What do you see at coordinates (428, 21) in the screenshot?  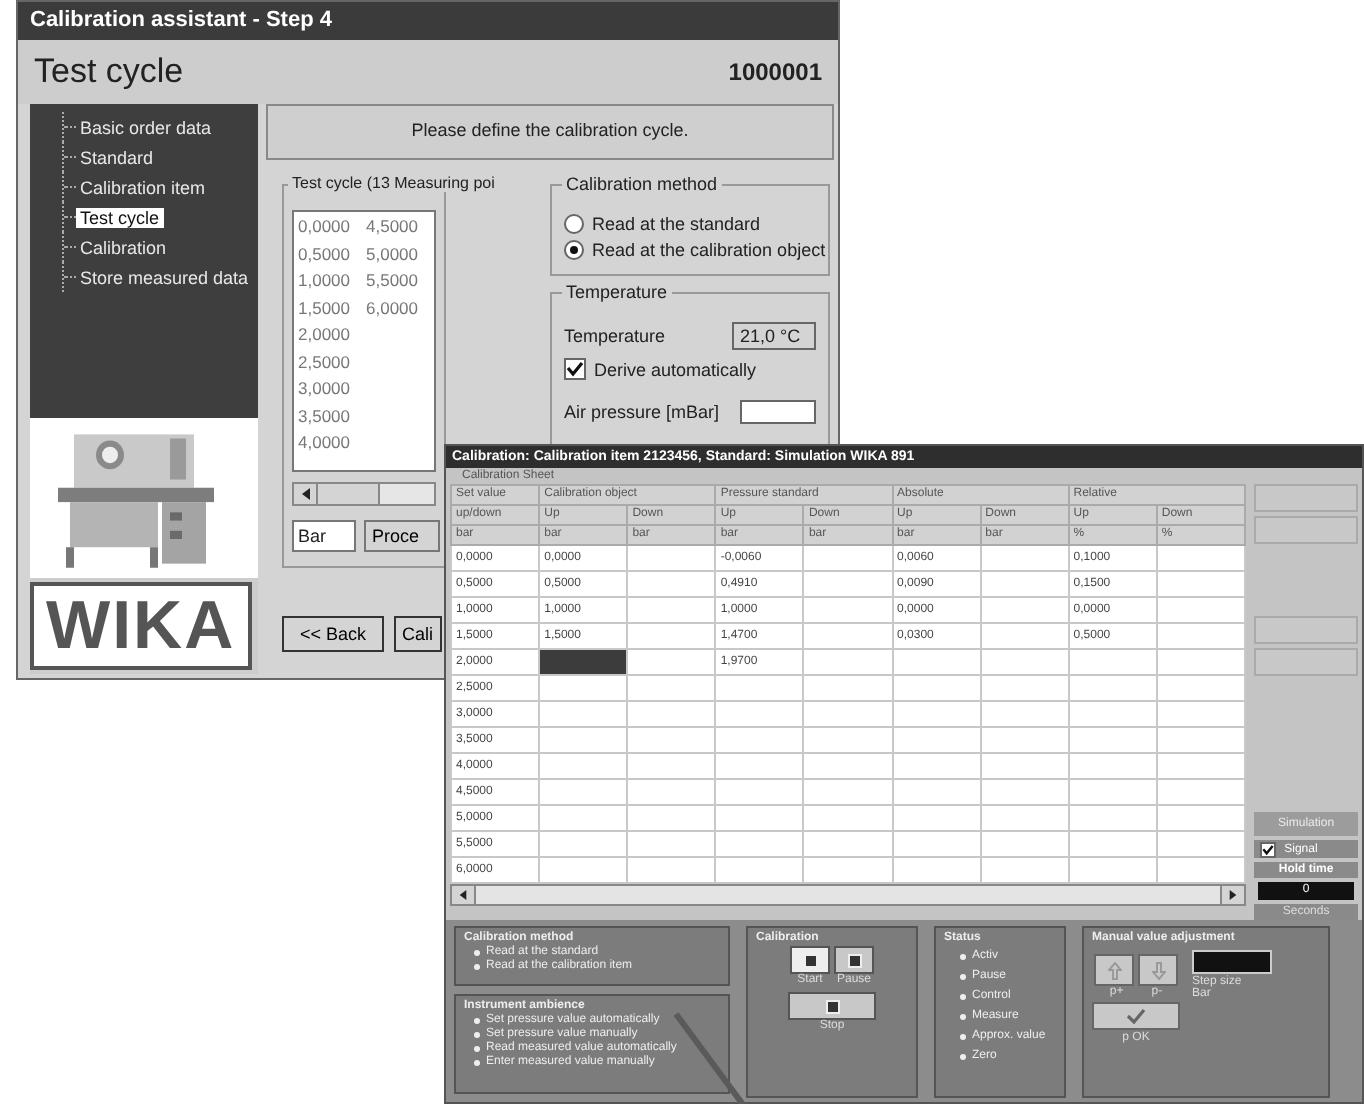 I see `window-title: Calibration assistant - Step 4` at bounding box center [428, 21].